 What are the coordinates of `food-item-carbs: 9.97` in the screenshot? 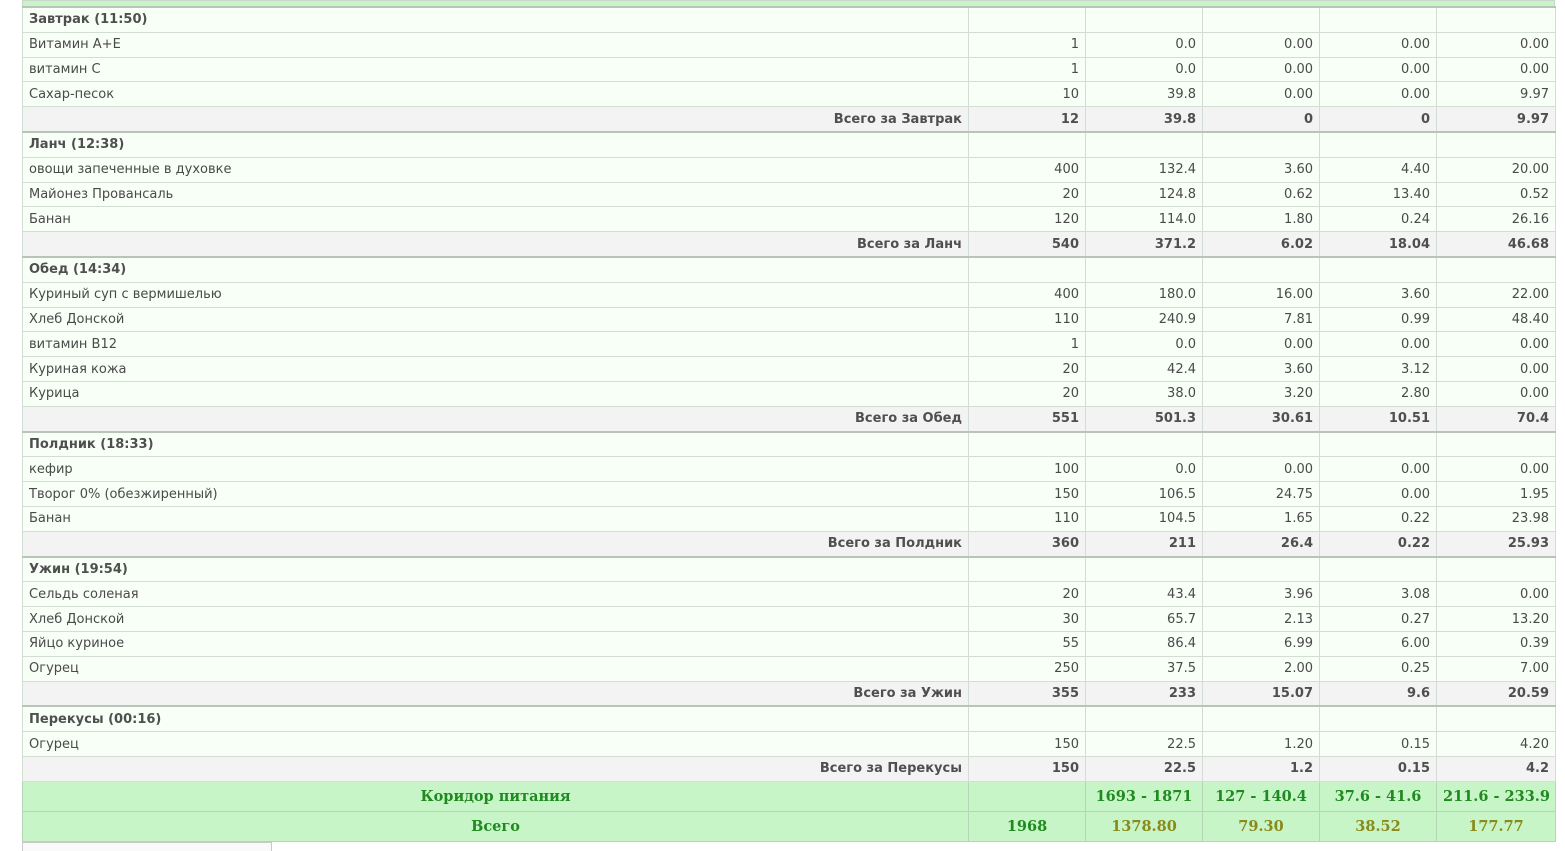 It's located at (1496, 94).